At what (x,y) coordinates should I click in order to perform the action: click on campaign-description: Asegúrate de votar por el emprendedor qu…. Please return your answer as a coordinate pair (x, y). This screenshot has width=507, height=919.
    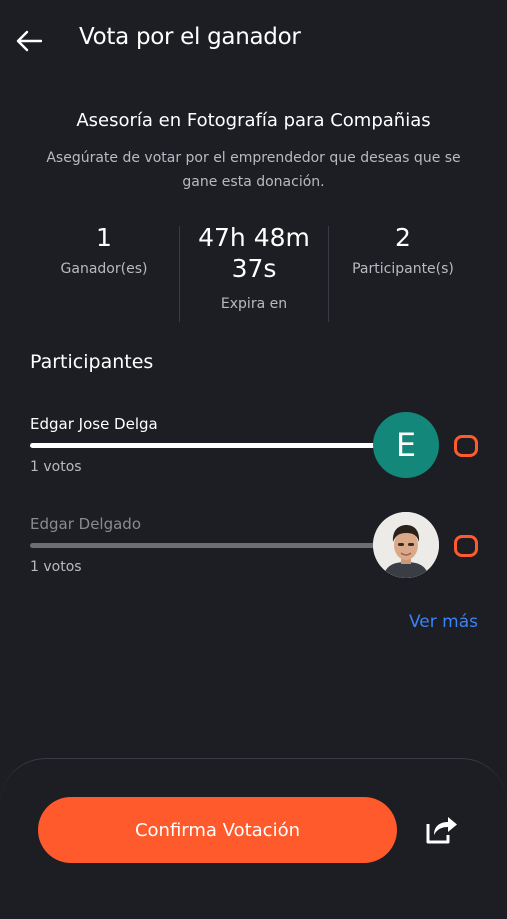
    Looking at the image, I should click on (253, 170).